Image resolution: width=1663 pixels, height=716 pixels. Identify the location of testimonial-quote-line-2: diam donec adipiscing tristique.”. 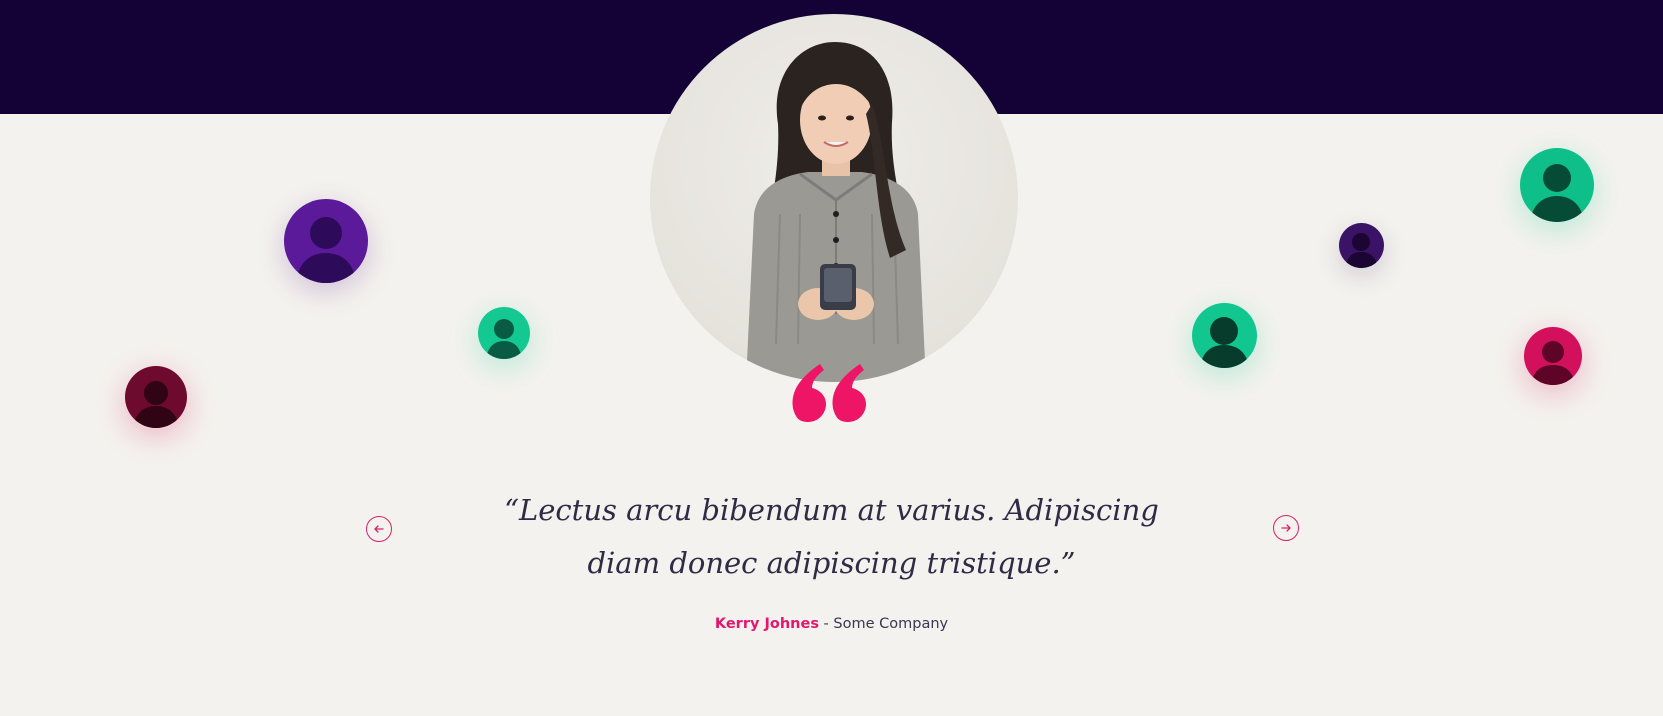
(831, 563).